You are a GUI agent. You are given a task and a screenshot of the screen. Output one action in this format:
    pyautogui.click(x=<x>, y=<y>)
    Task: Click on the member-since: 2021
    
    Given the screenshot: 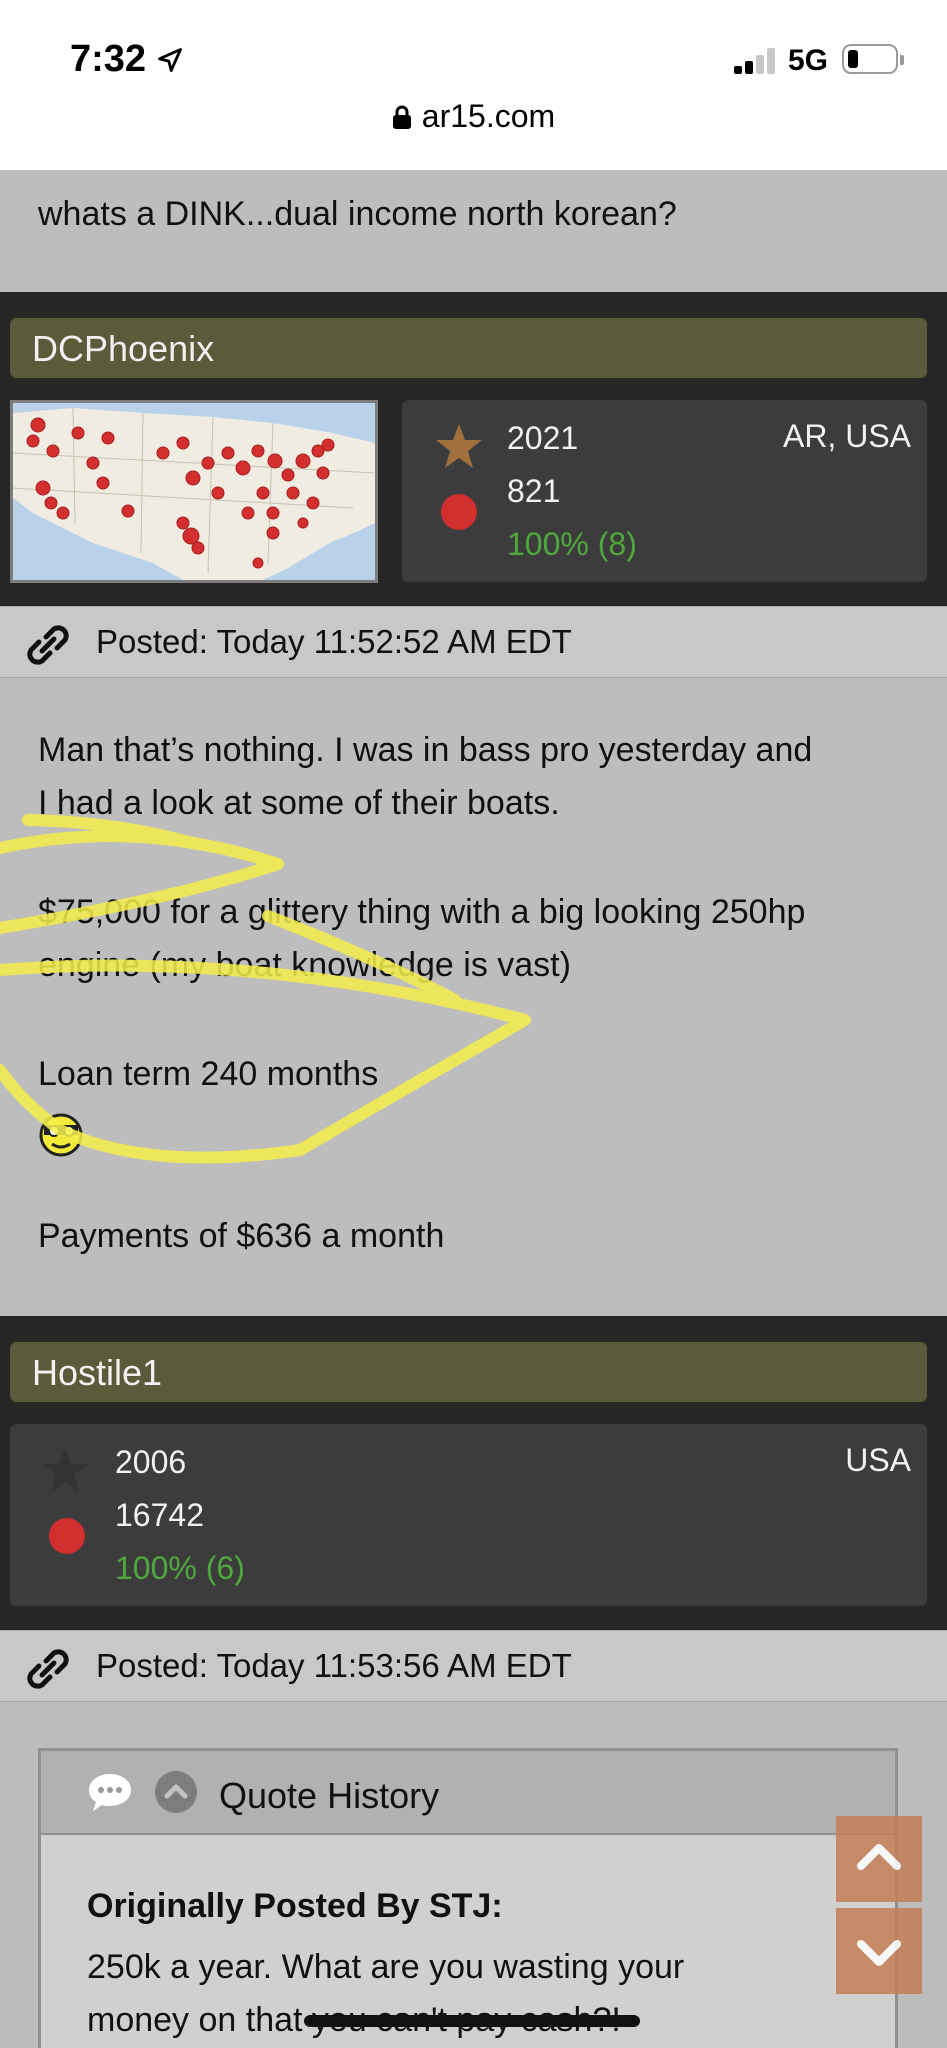 What is the action you would take?
    pyautogui.click(x=543, y=438)
    